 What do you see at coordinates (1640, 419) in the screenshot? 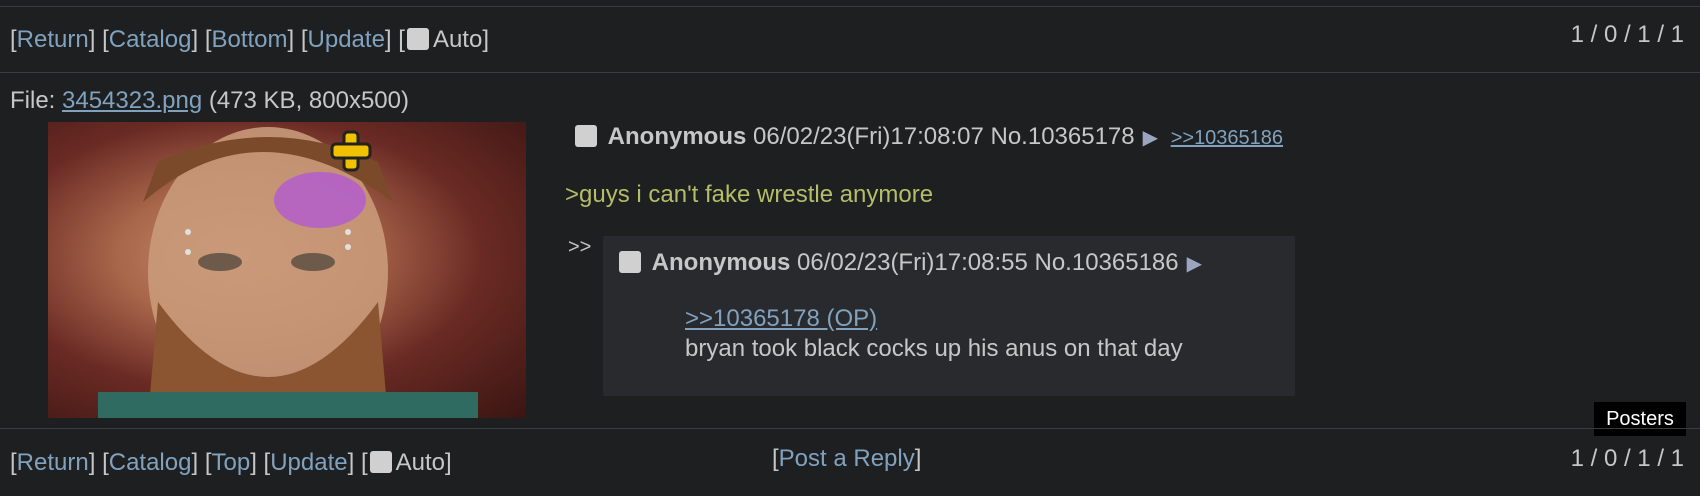
I see `posters-button: Posters` at bounding box center [1640, 419].